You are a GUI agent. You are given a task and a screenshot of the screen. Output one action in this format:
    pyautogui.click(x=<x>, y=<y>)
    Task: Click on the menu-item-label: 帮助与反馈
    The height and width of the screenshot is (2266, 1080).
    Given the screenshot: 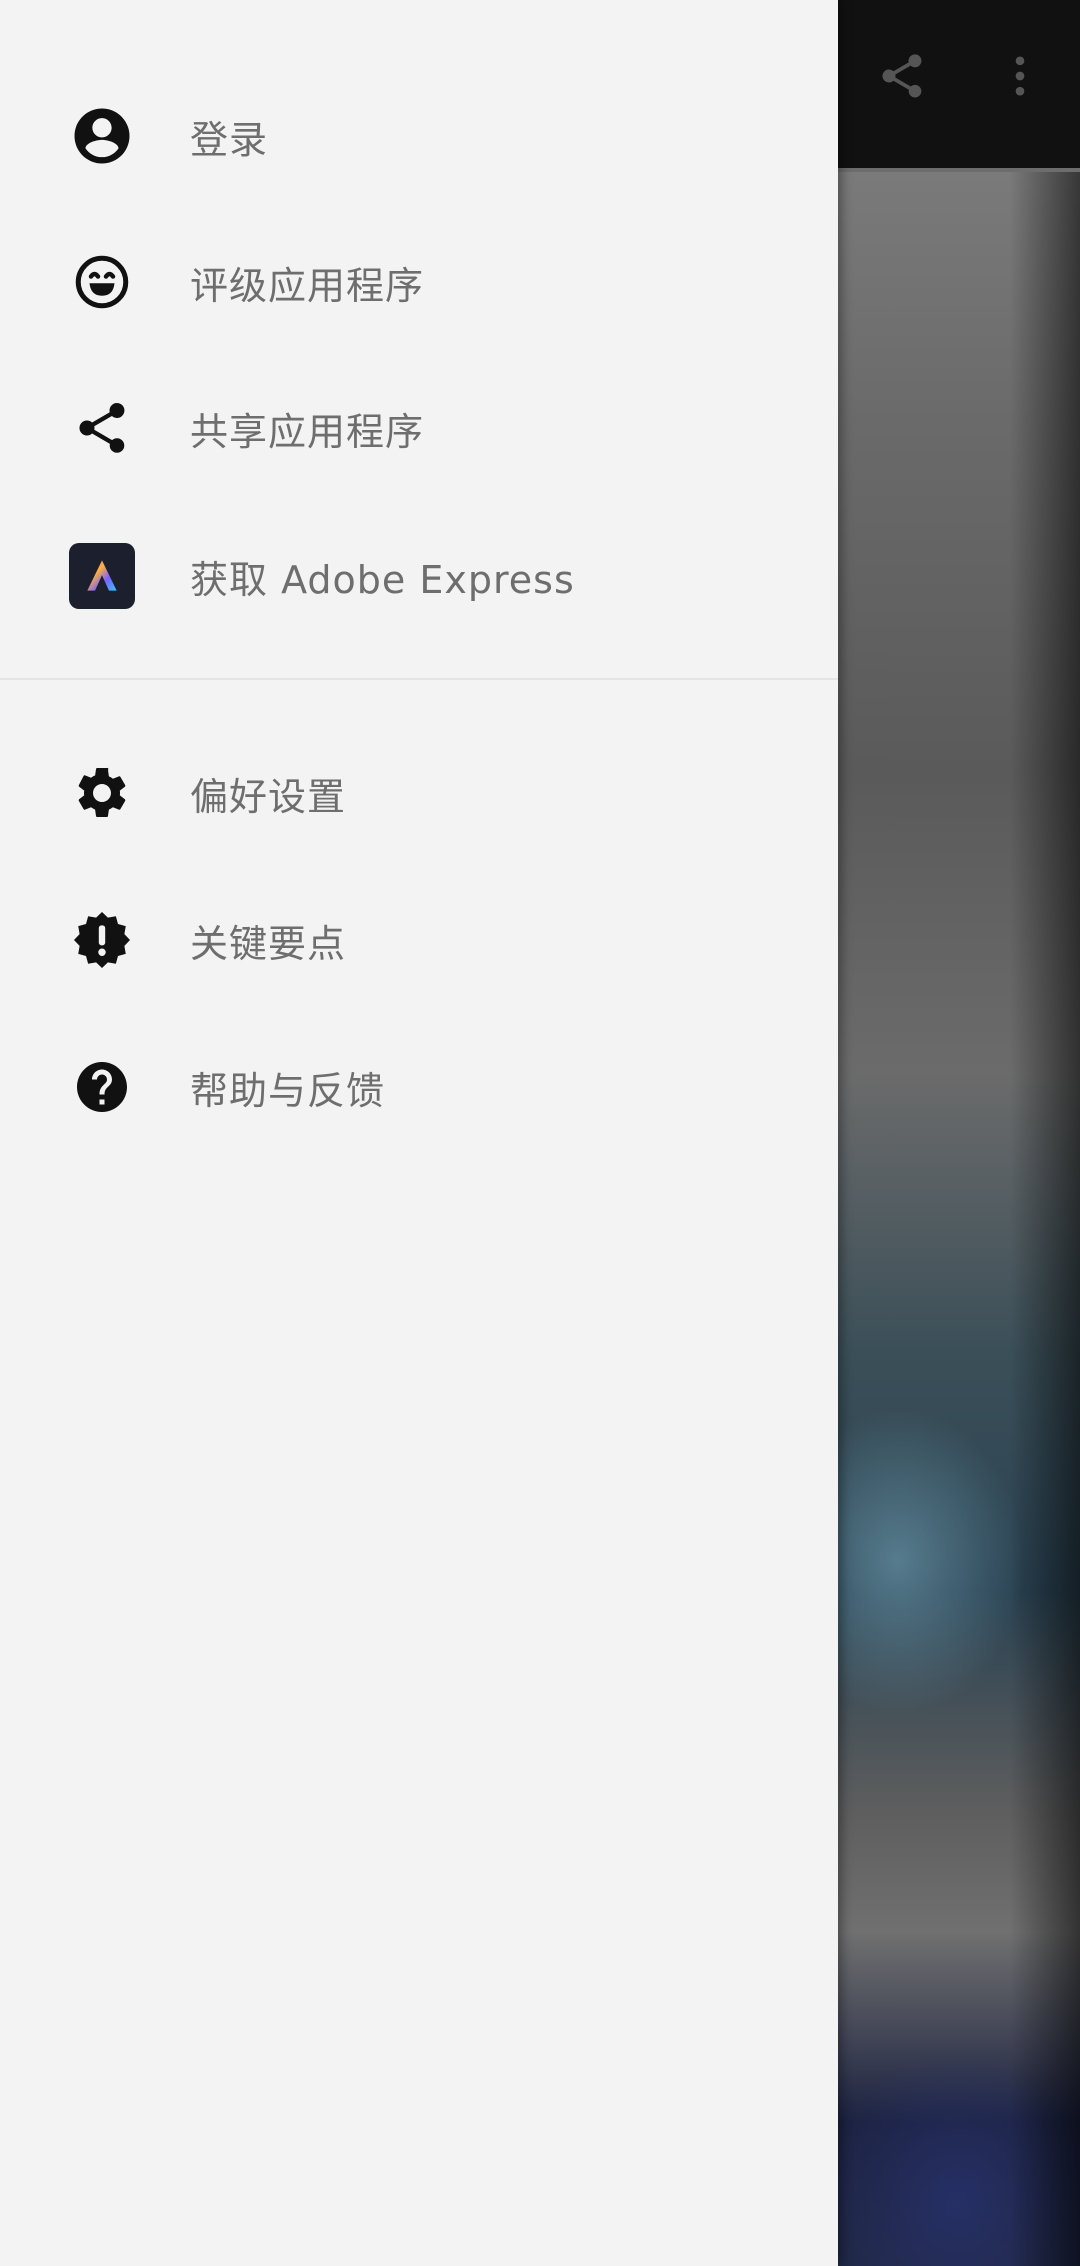 What is the action you would take?
    pyautogui.click(x=288, y=1090)
    